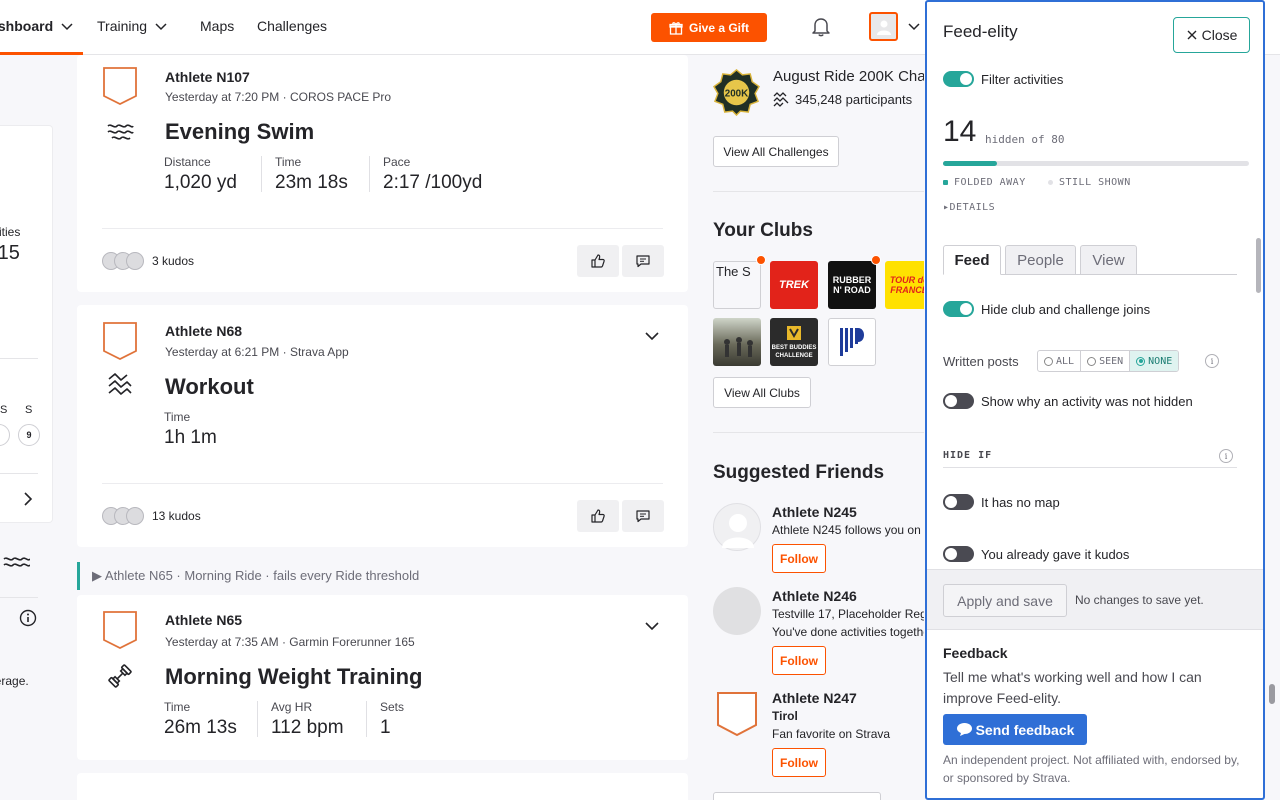  Describe the element at coordinates (736, 92) in the screenshot. I see `challenge-badge-icon: 200K` at that location.